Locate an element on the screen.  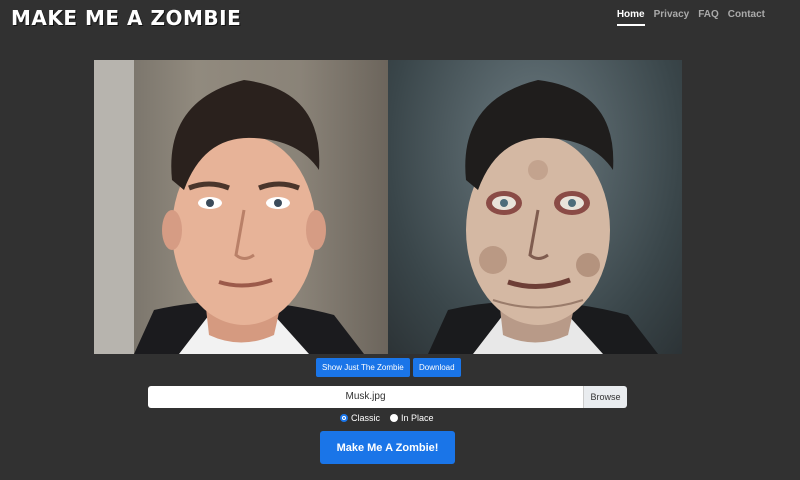
browse-button: Browse is located at coordinates (605, 397).